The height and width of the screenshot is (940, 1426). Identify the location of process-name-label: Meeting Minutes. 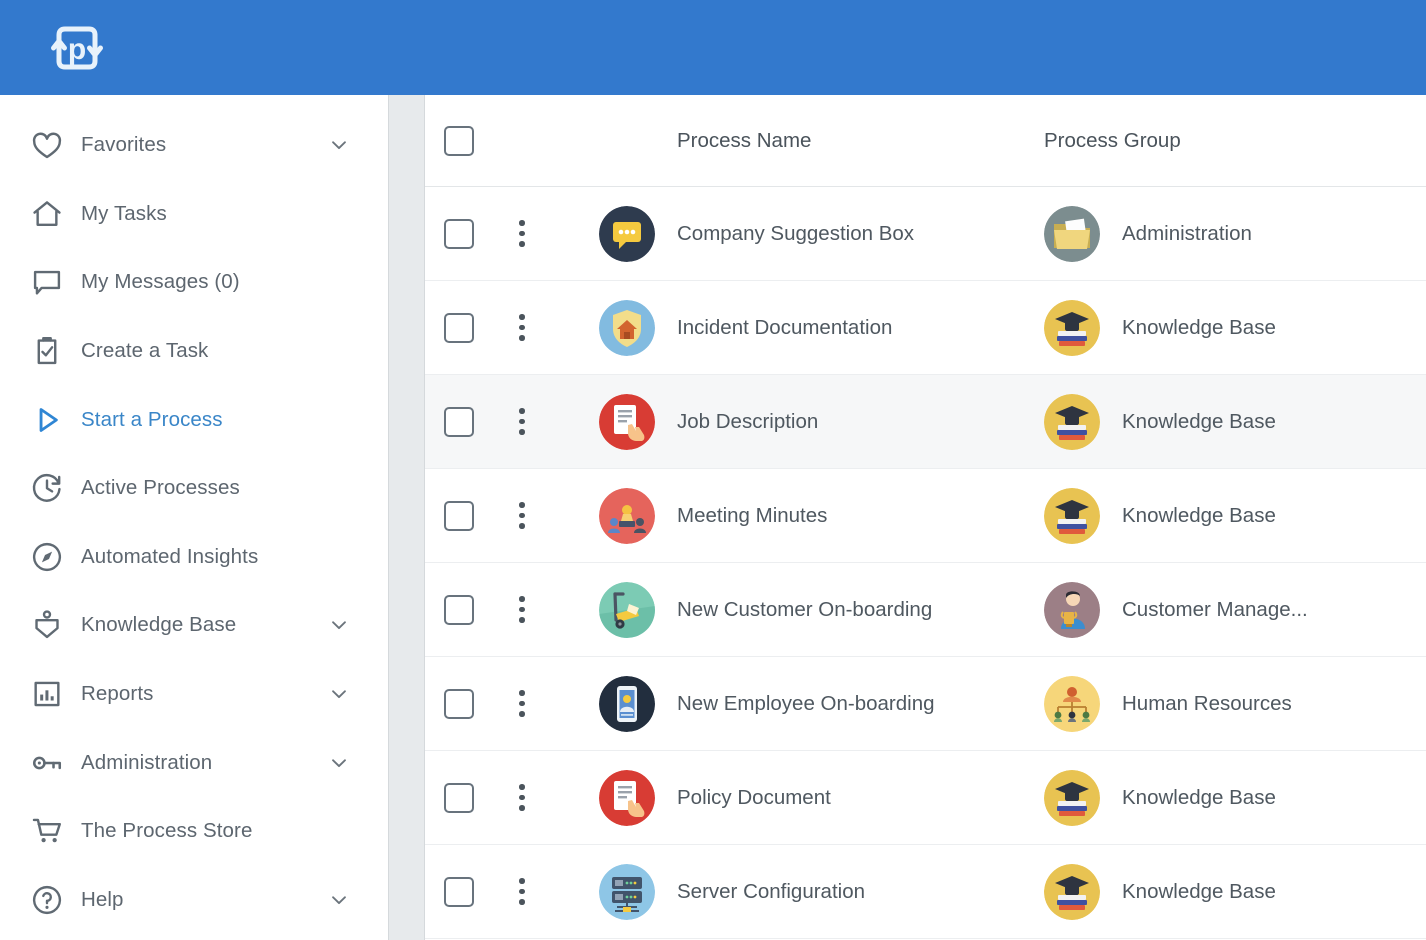
(752, 515).